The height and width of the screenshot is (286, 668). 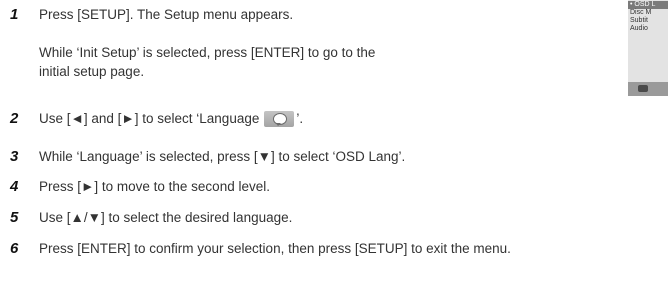 I want to click on osd-menu-item: Disc M, so click(x=641, y=12).